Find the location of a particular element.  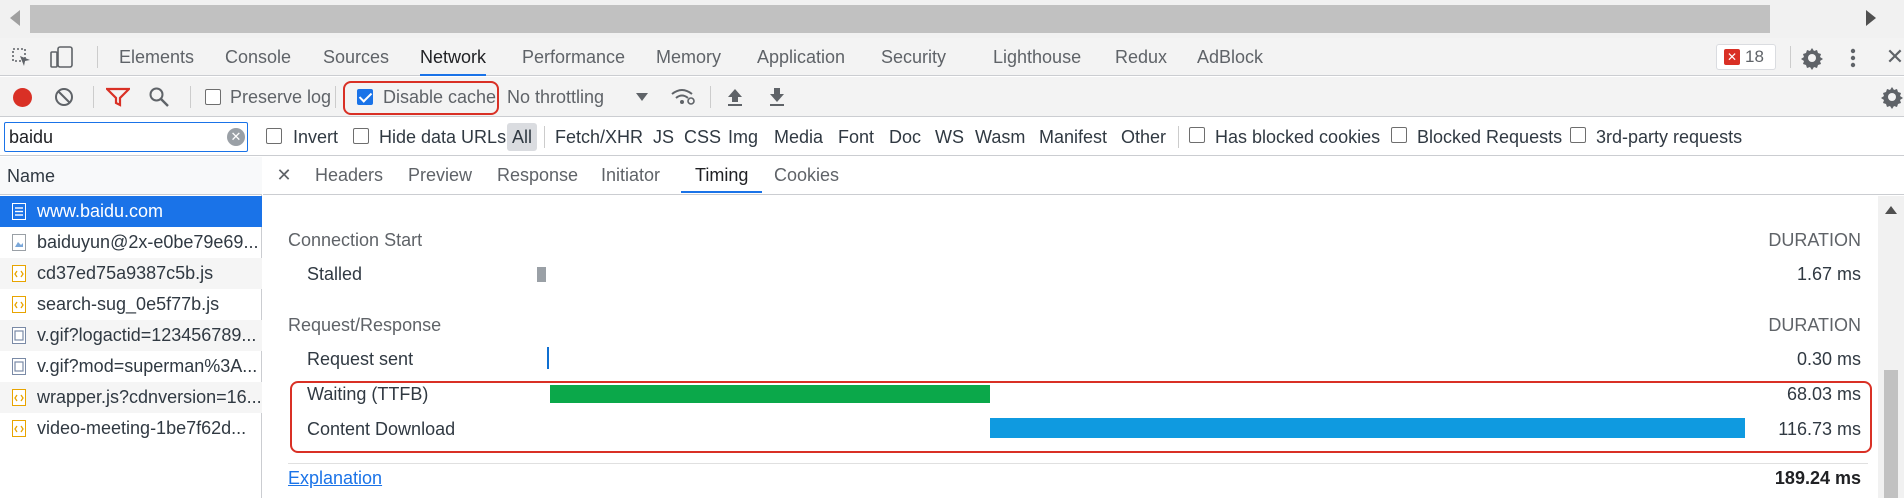

clear-filter-icon: ✕ is located at coordinates (236, 137).